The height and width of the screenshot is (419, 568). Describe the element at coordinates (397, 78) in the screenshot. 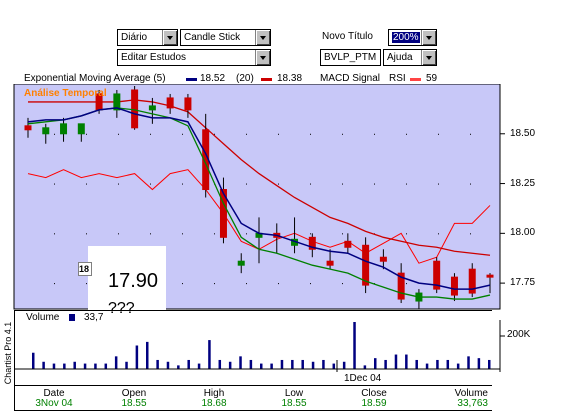

I see `rsi-legend-label: RSI` at that location.